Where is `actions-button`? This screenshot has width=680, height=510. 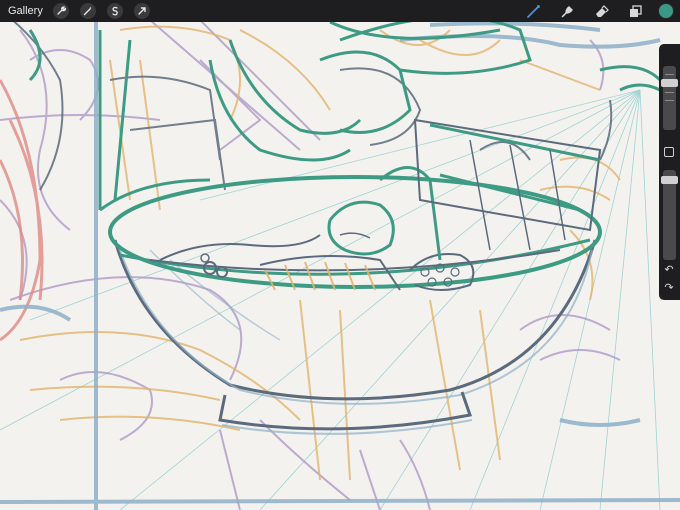 actions-button is located at coordinates (60, 11).